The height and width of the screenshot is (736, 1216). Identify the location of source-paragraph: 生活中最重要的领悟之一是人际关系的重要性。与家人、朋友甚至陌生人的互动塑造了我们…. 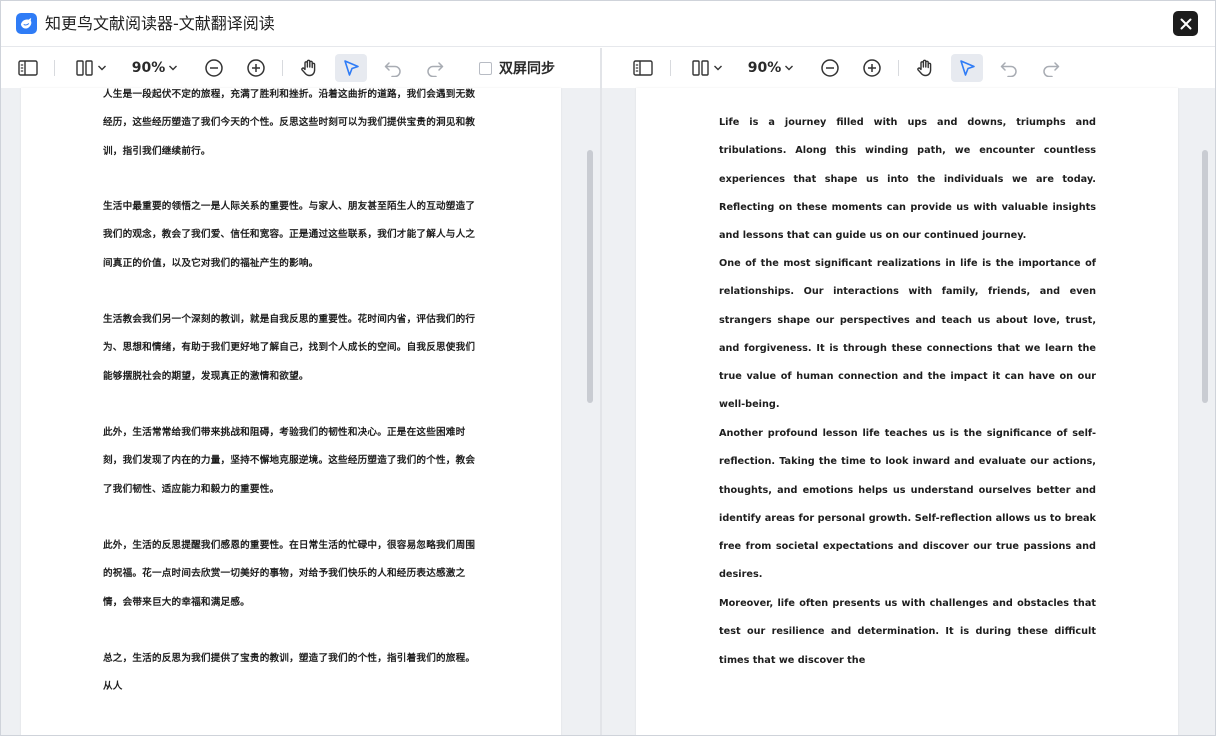
(289, 235).